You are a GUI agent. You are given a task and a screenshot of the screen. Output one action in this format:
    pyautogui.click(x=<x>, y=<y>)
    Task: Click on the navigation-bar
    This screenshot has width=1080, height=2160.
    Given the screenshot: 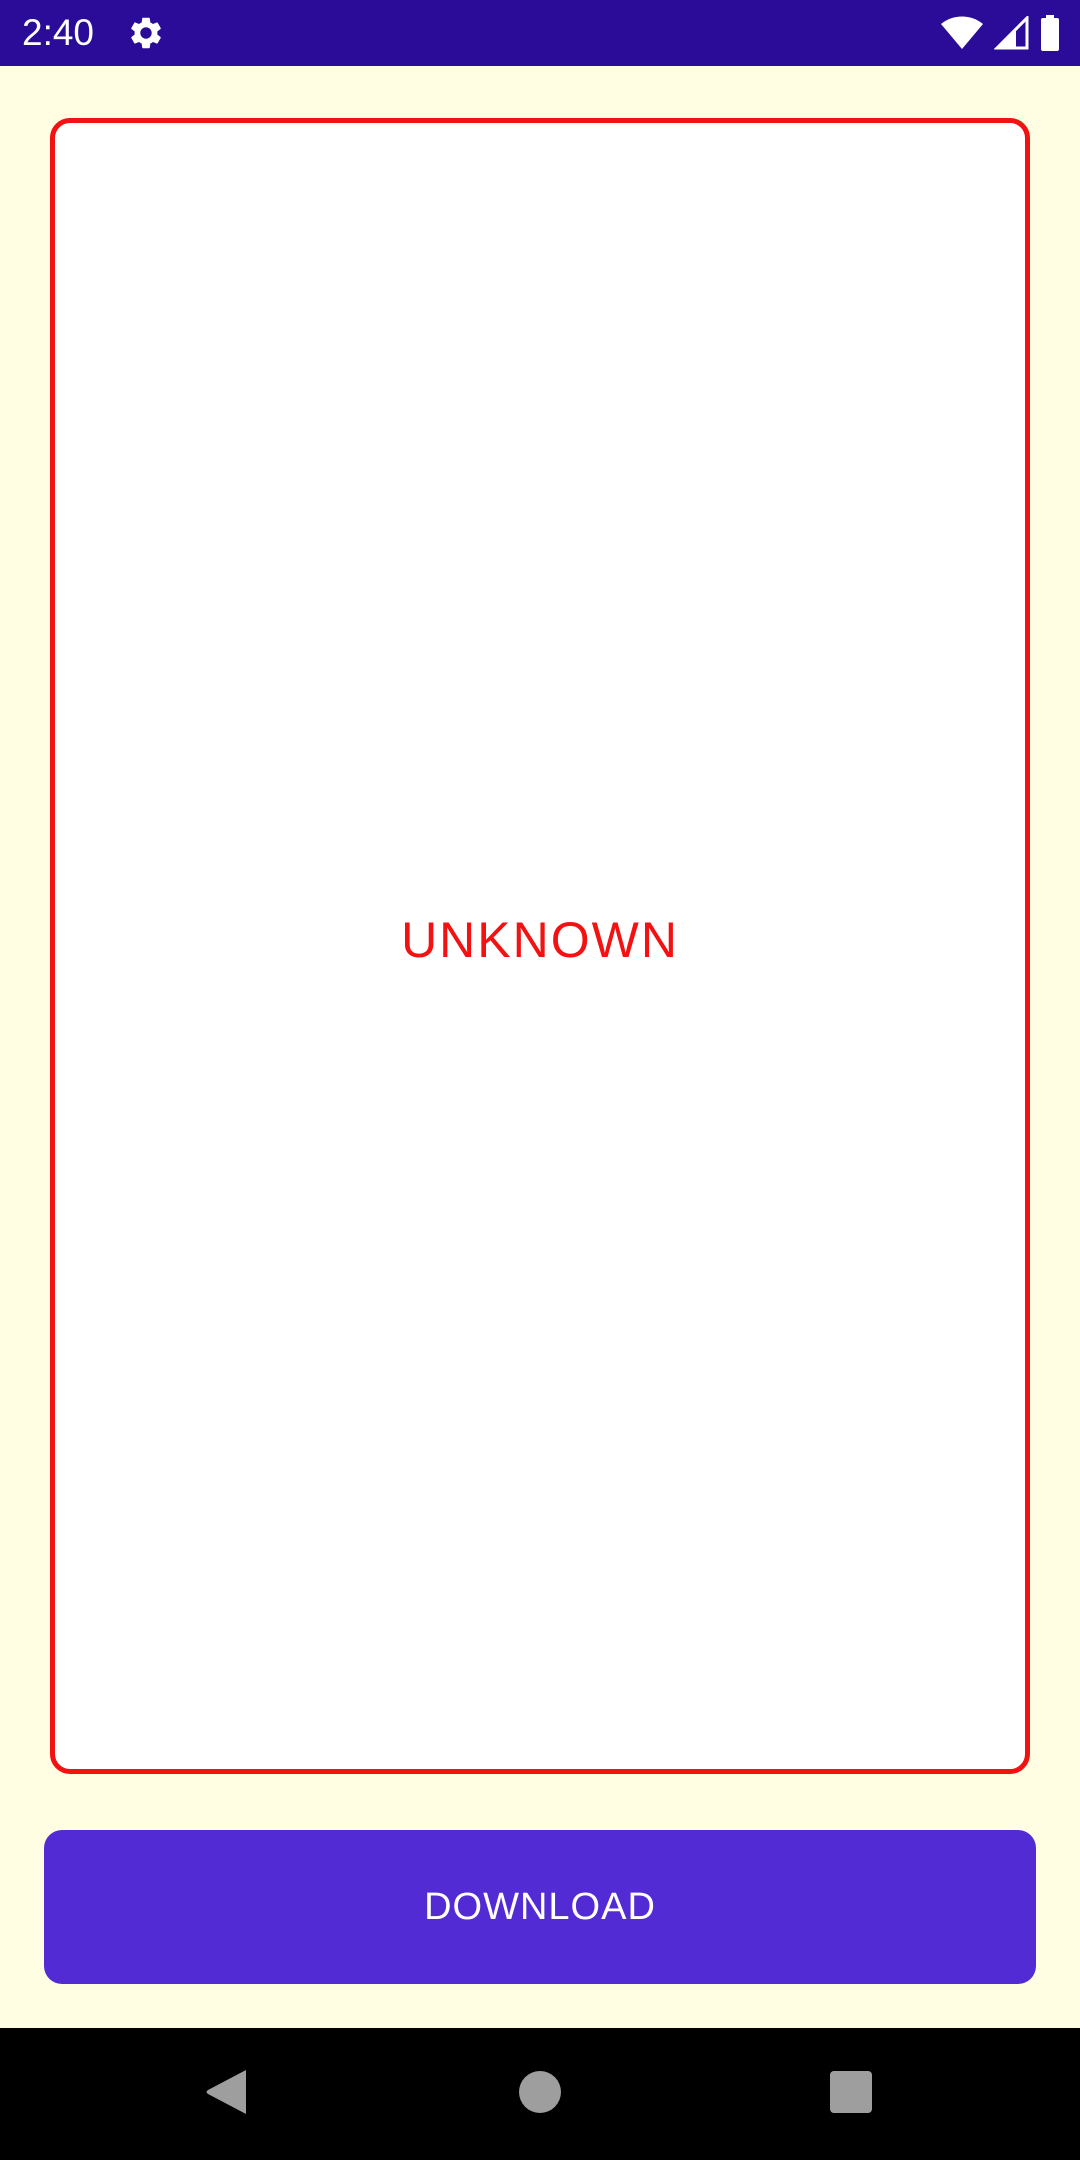 What is the action you would take?
    pyautogui.click(x=540, y=2094)
    